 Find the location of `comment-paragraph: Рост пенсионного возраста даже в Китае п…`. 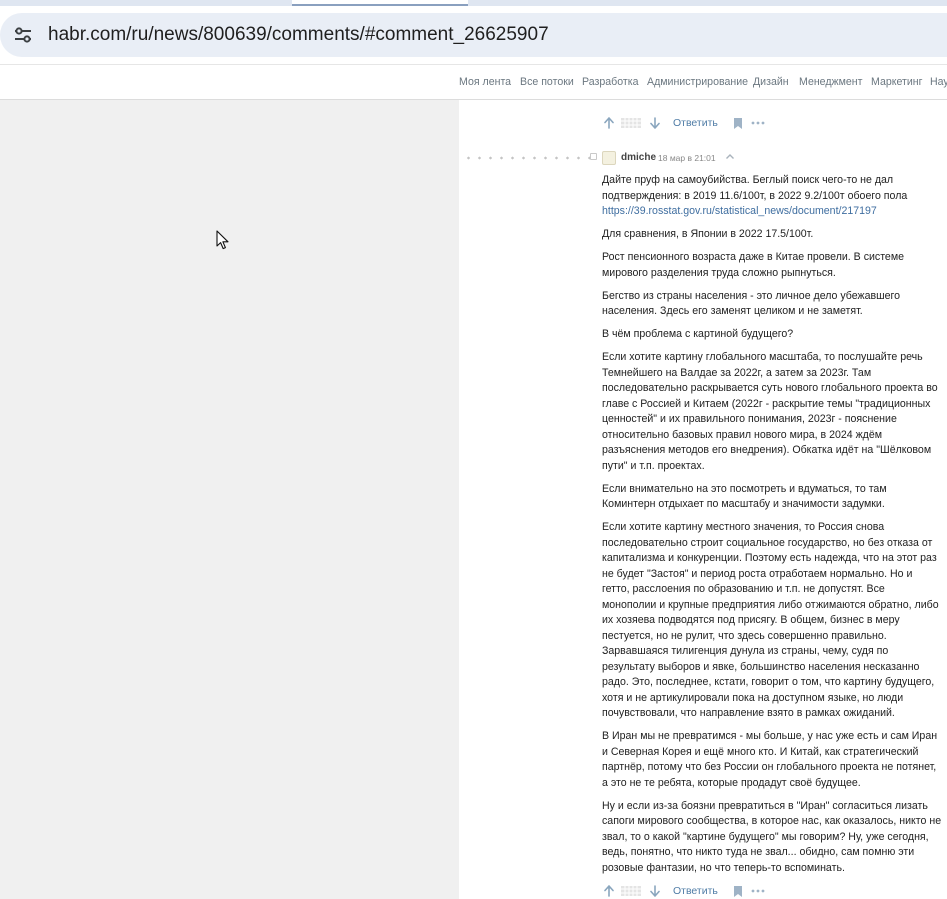

comment-paragraph: Рост пенсионного возраста даже в Китае п… is located at coordinates (753, 265).